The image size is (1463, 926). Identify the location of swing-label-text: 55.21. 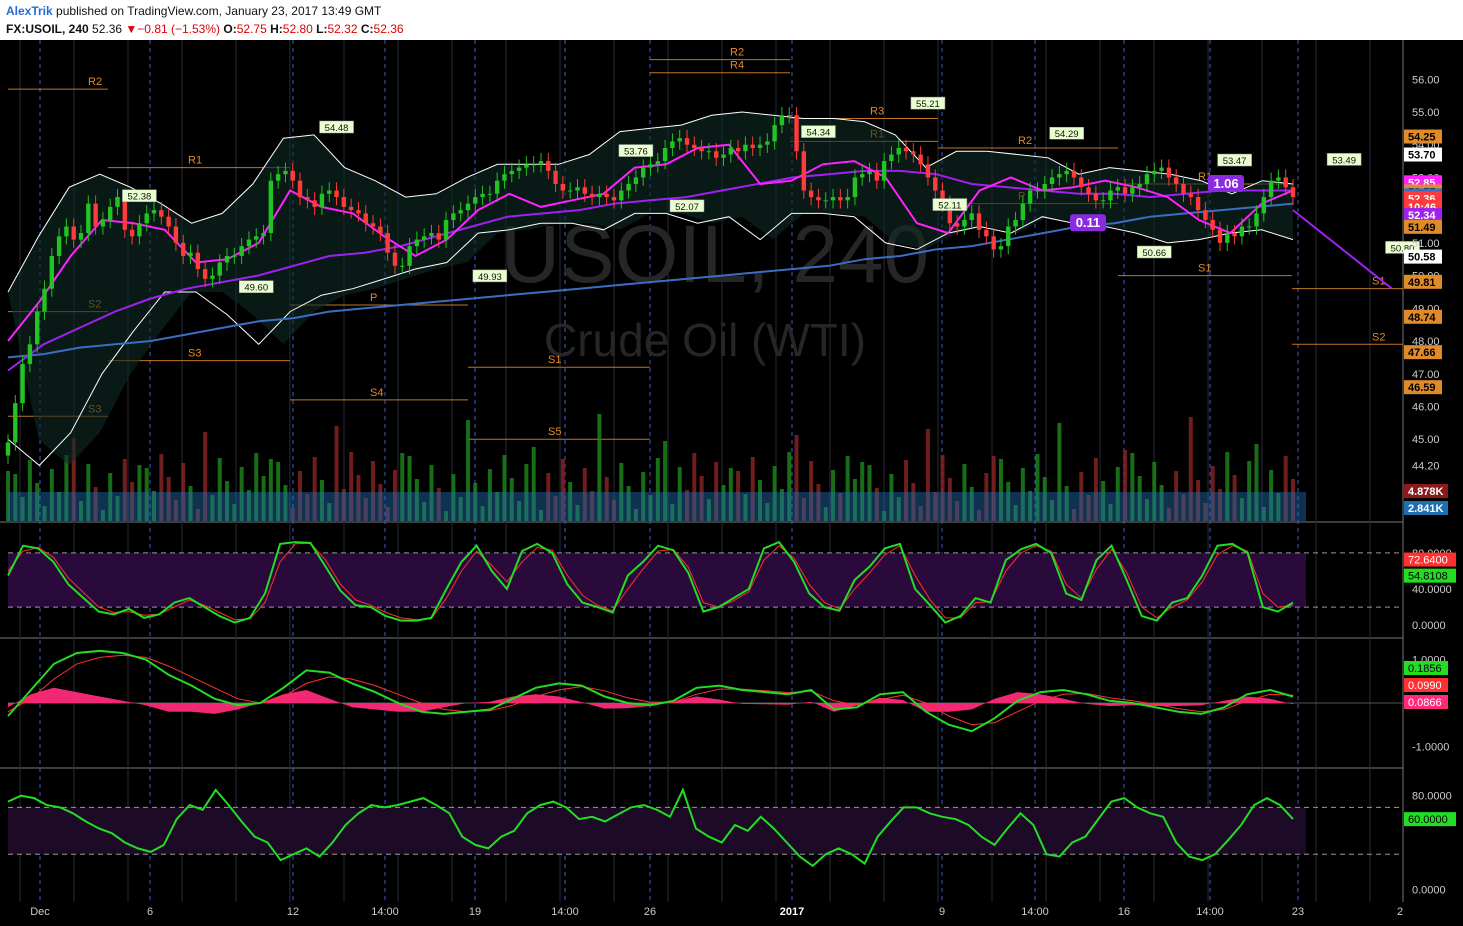
(928, 104).